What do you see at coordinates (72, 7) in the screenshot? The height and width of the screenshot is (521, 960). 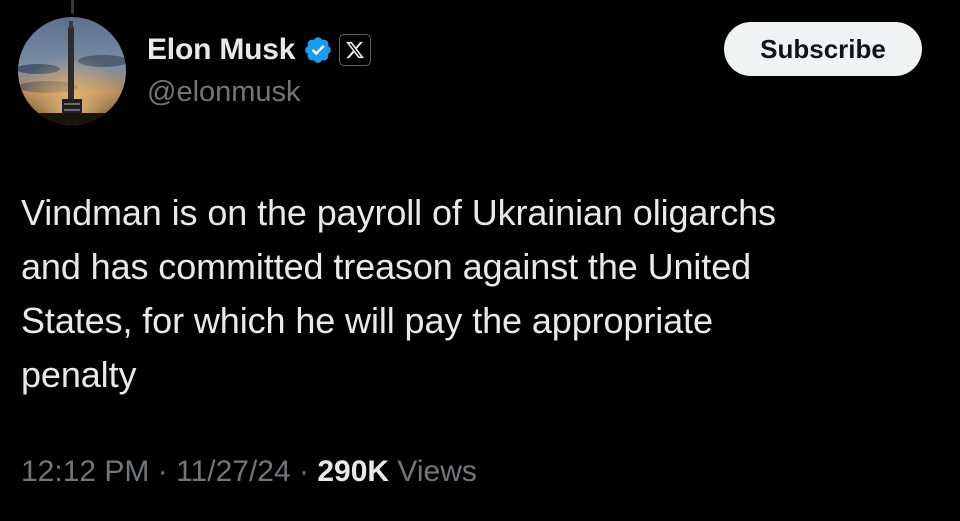 I see `thread-connector-line` at bounding box center [72, 7].